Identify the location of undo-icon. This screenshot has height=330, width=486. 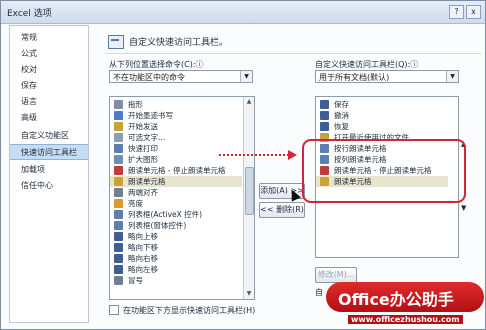
(324, 115).